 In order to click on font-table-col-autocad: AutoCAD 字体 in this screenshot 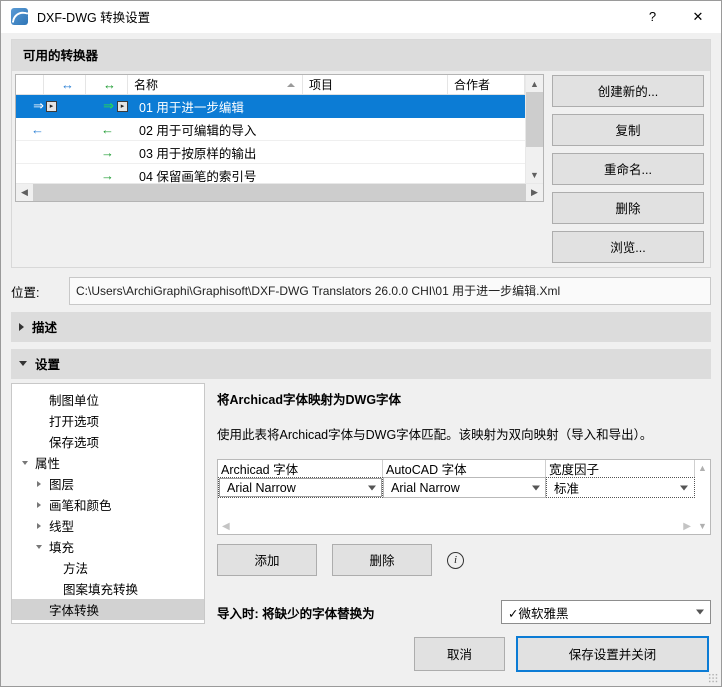, I will do `click(464, 468)`.